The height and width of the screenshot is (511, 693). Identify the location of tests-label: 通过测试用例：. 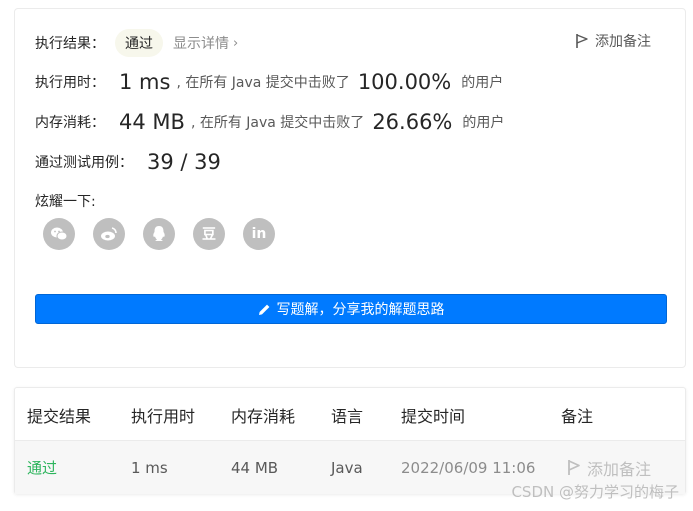
(84, 163).